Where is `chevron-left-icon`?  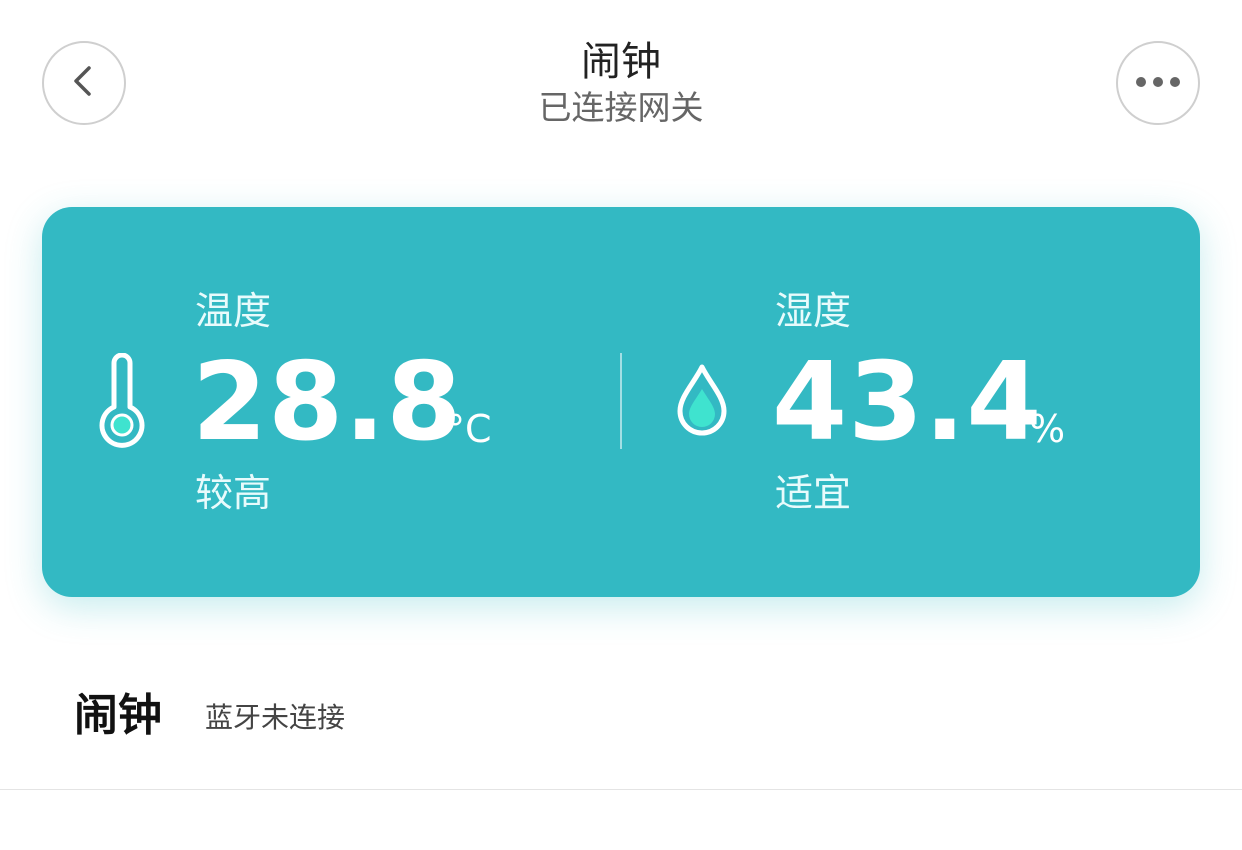
chevron-left-icon is located at coordinates (84, 83).